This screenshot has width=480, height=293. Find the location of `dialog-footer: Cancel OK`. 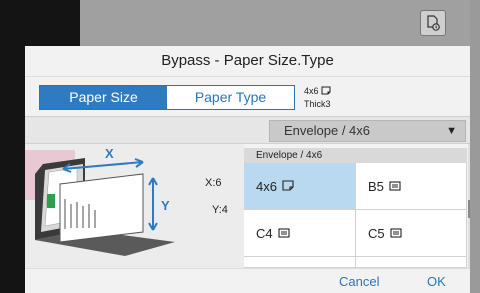

dialog-footer: Cancel OK is located at coordinates (247, 280).